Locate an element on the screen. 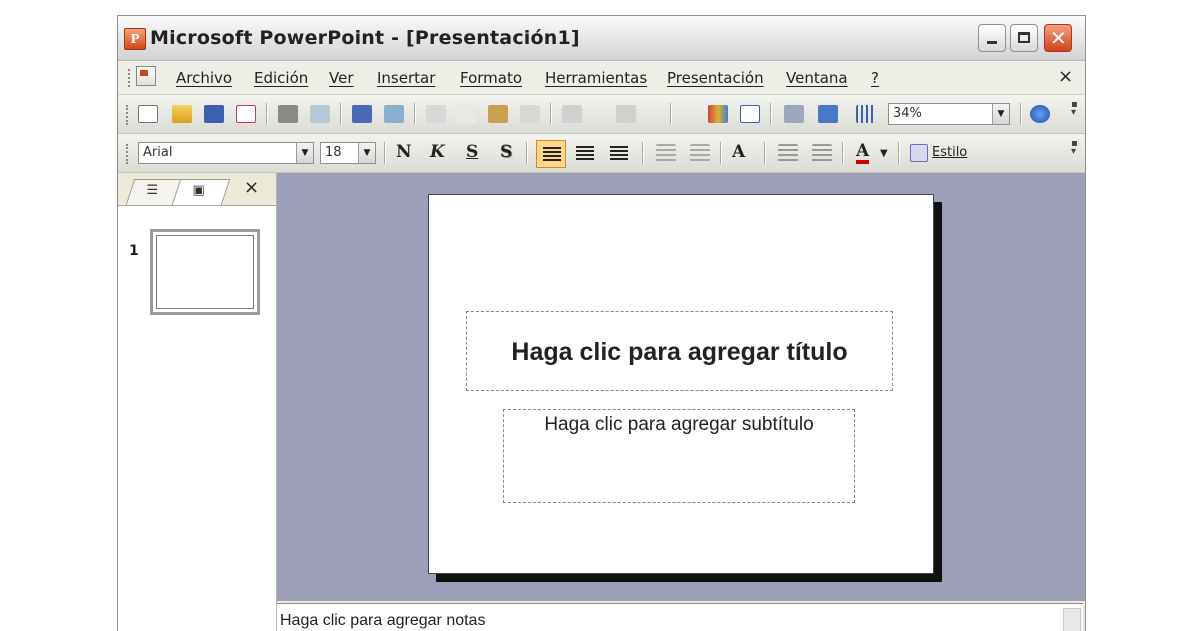 This screenshot has width=1200, height=631. slides-outline-pane: ☰ ▣ × 1 is located at coordinates (197, 402).